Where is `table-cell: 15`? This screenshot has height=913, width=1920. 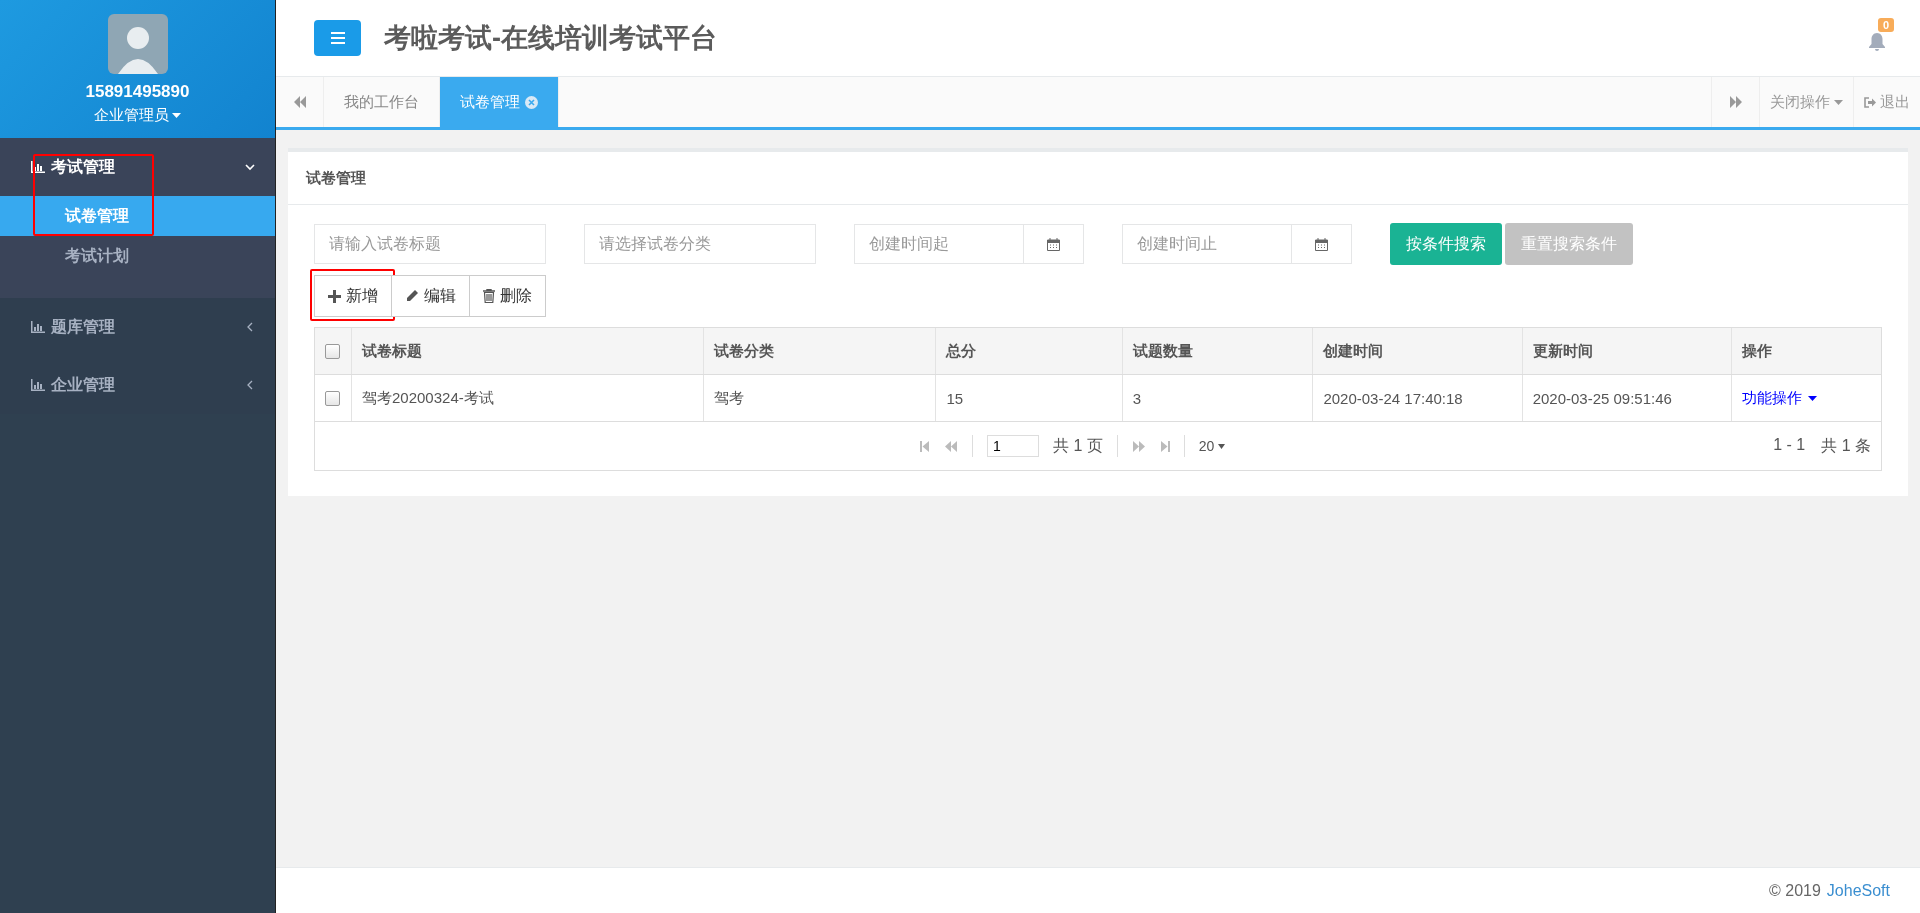 table-cell: 15 is located at coordinates (1029, 398).